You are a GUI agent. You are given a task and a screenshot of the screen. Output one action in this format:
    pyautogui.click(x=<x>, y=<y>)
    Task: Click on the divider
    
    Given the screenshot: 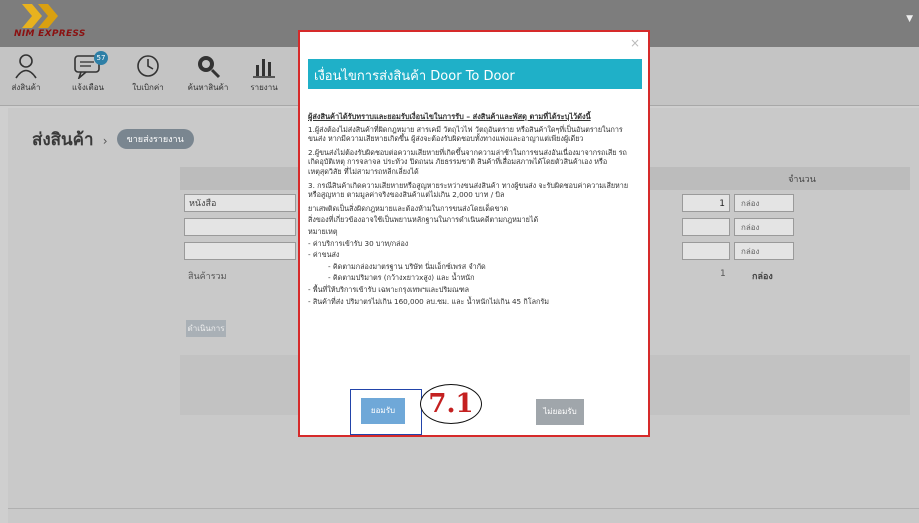 What is the action you would take?
    pyautogui.click(x=463, y=508)
    